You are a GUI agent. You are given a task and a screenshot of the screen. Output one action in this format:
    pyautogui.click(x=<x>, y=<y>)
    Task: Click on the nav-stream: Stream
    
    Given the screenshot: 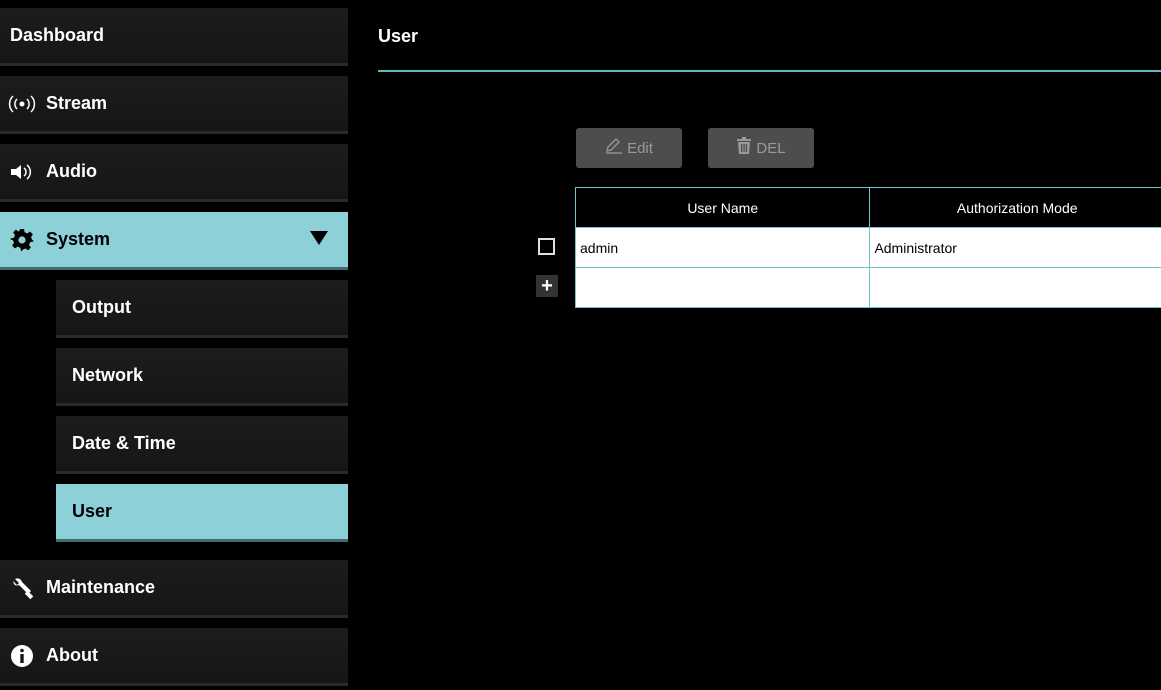 What is the action you would take?
    pyautogui.click(x=174, y=105)
    